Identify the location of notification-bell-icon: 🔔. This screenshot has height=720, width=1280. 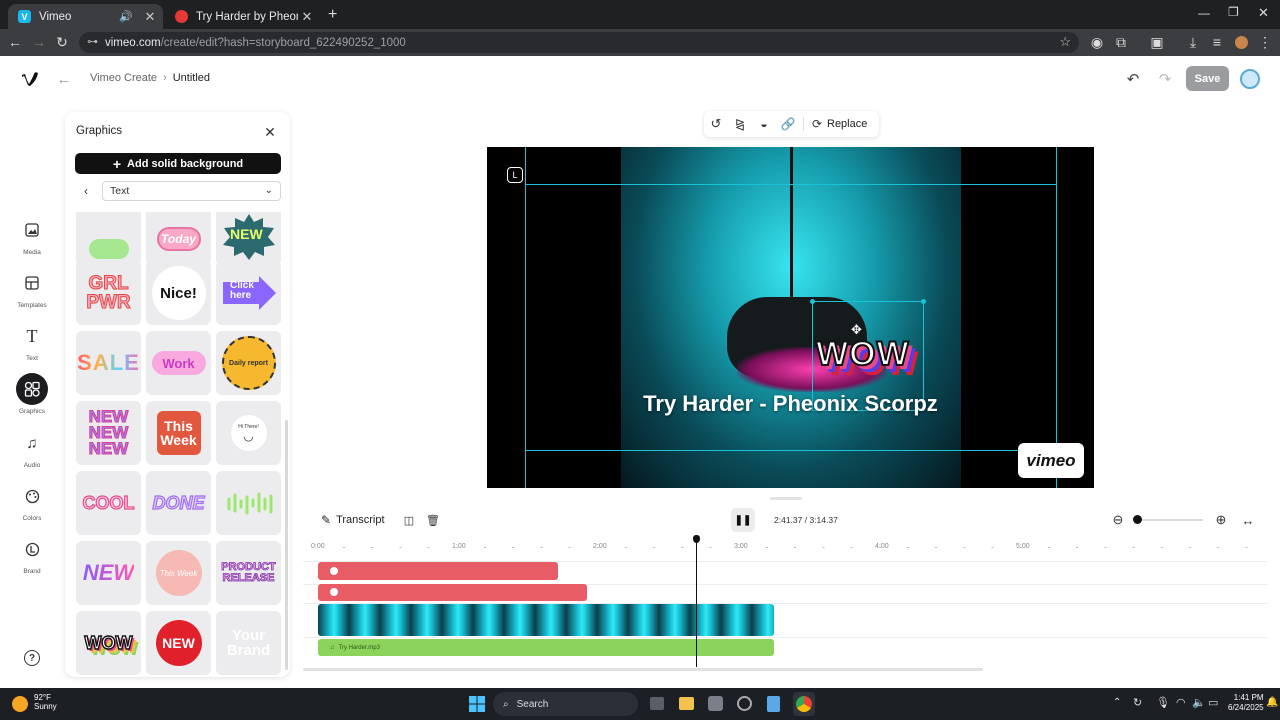
(1272, 702).